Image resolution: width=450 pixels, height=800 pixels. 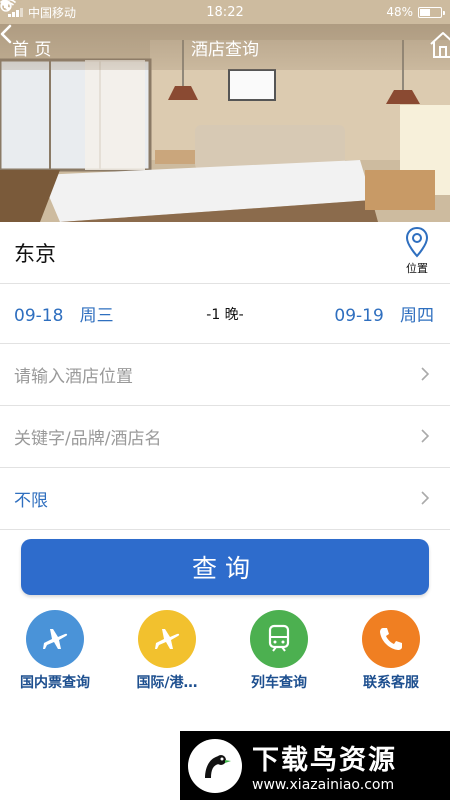 I want to click on price-filter-value: 不限, so click(x=31, y=501).